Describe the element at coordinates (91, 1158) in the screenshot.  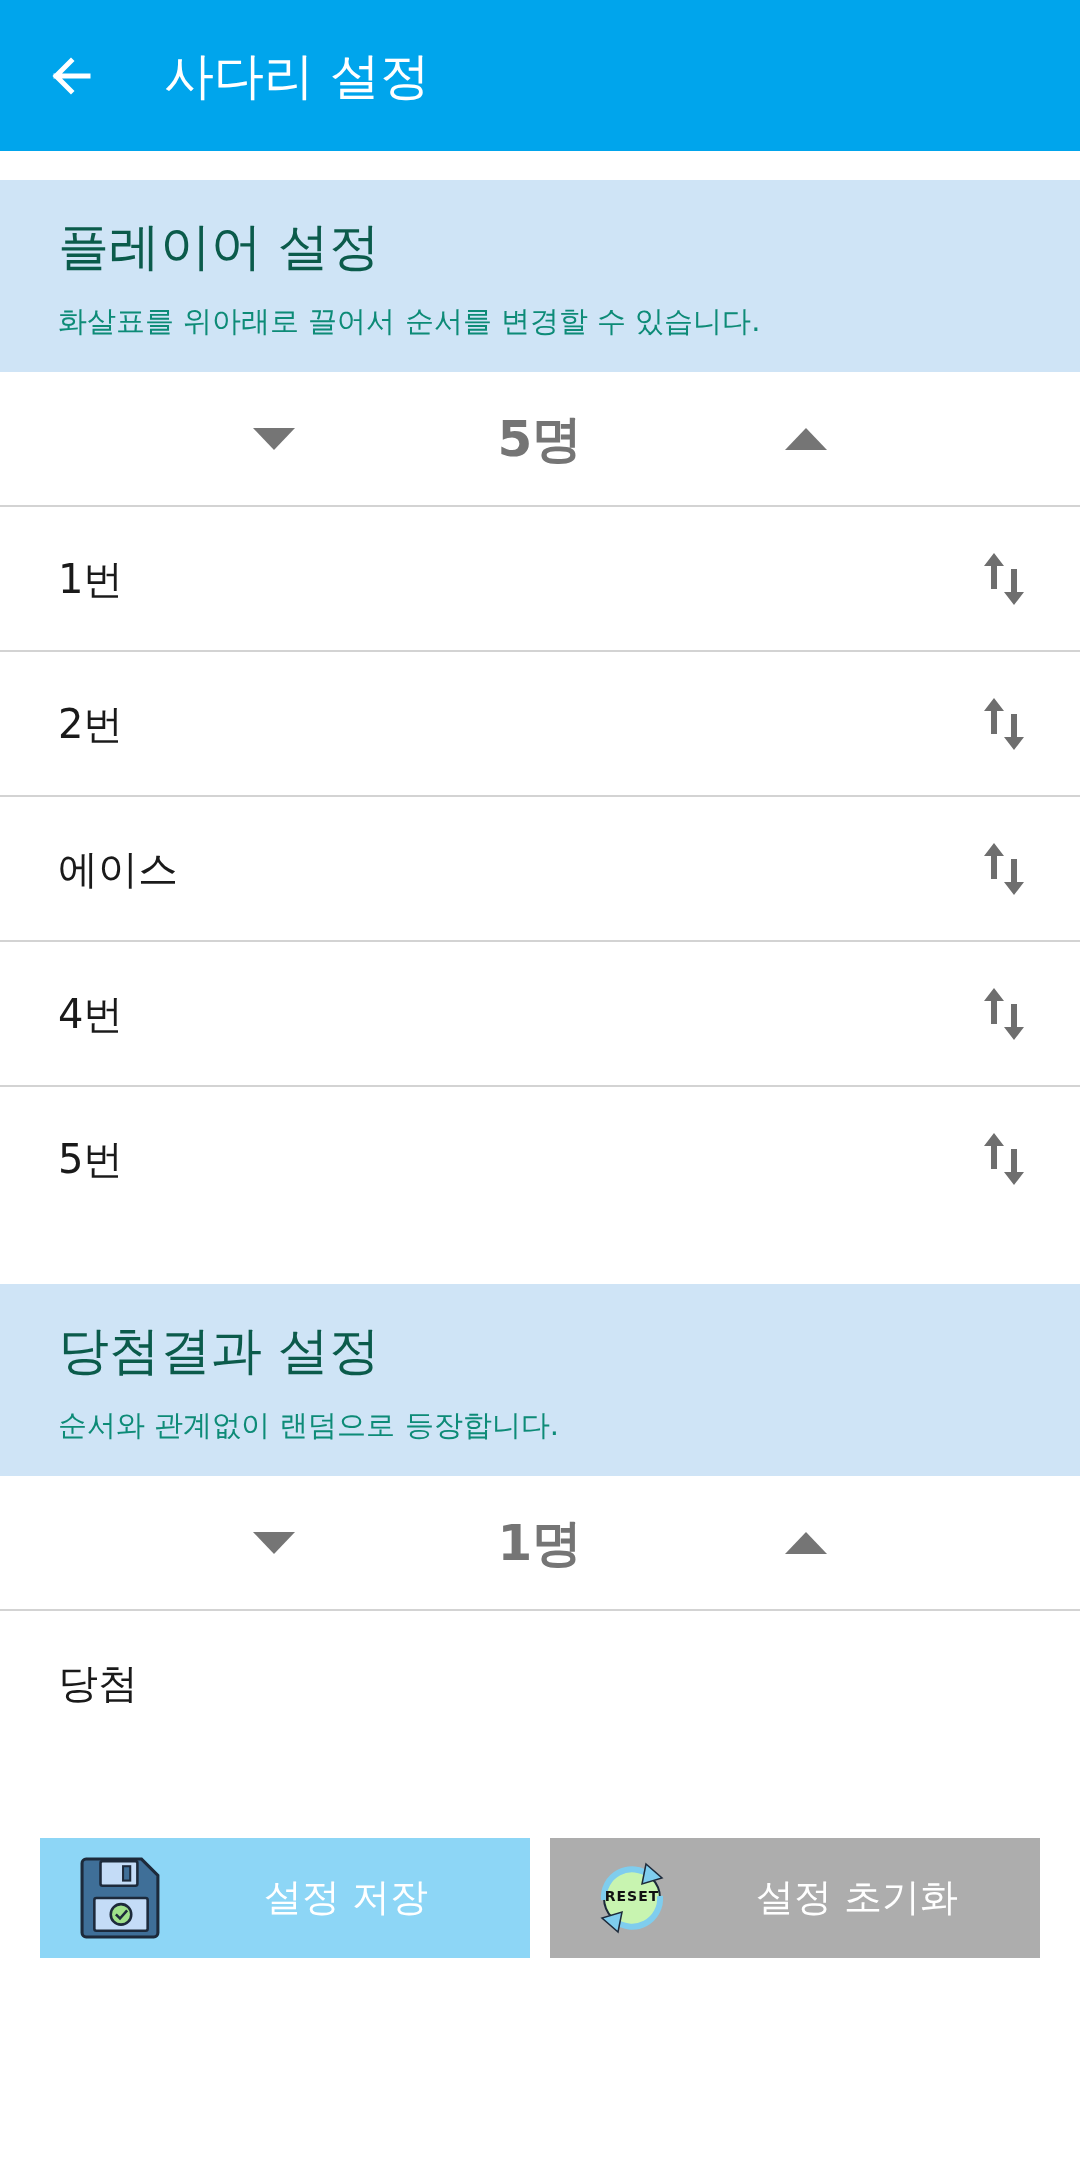
I see `item-label: 5번` at that location.